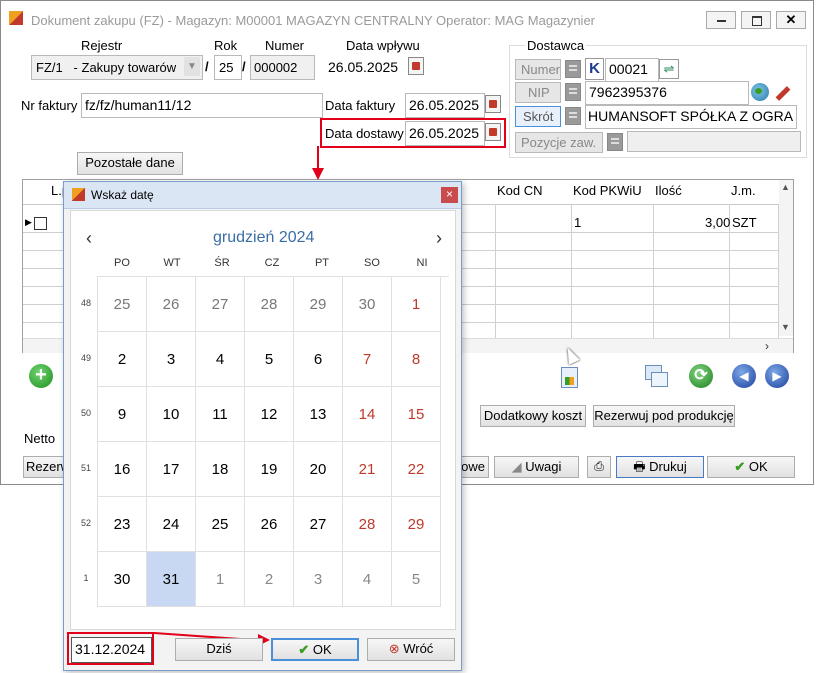  I want to click on minimize-button, so click(721, 20).